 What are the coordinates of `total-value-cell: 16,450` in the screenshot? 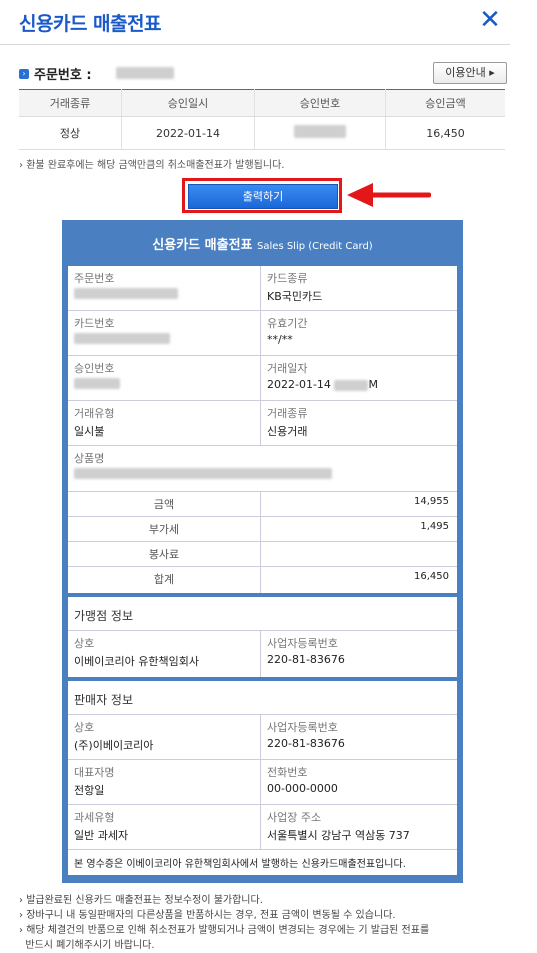 It's located at (431, 576).